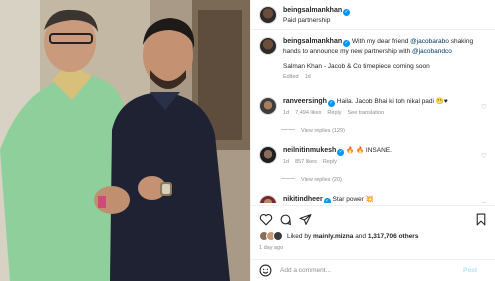 The image size is (495, 281). I want to click on comment-text: Haila. Jacob Bhai ki toh nikal padi 😬♥, so click(392, 101).